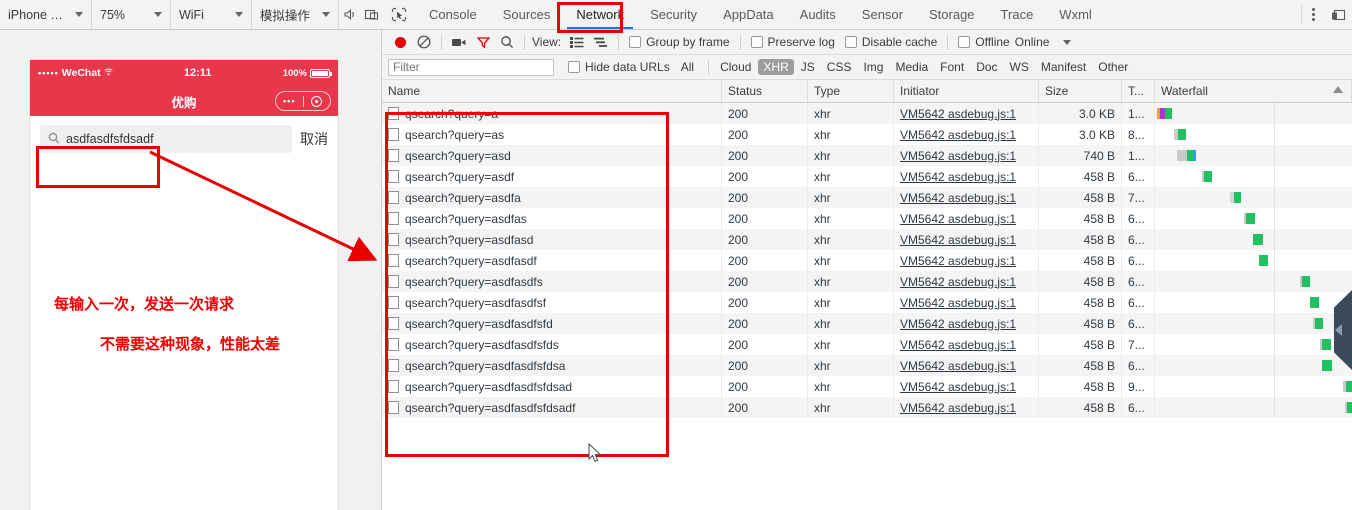  I want to click on filter-type-doc: Doc, so click(986, 67).